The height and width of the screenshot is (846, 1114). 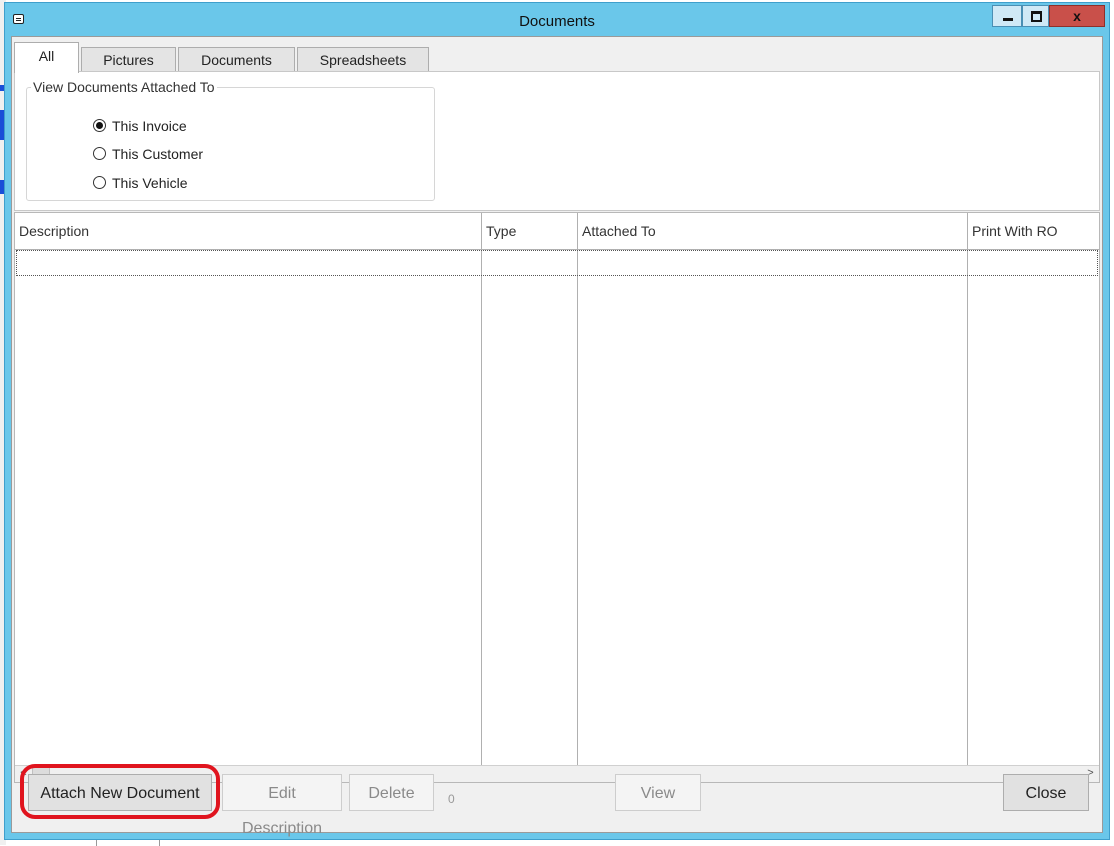 What do you see at coordinates (149, 126) in the screenshot?
I see `radio-label: This Invoice` at bounding box center [149, 126].